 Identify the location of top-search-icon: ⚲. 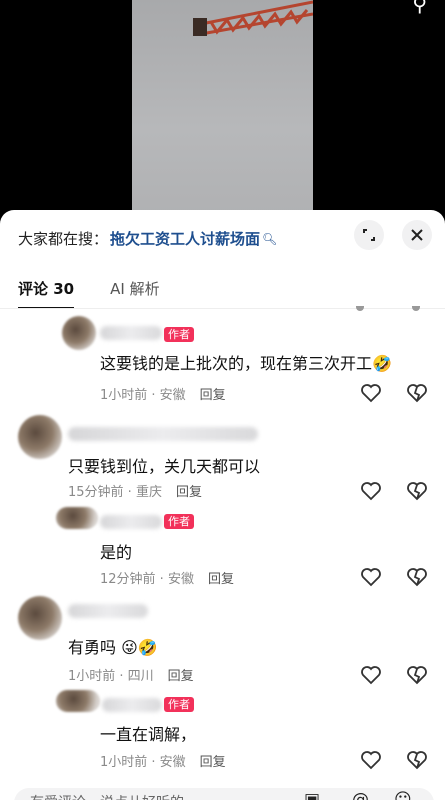
(419, 8).